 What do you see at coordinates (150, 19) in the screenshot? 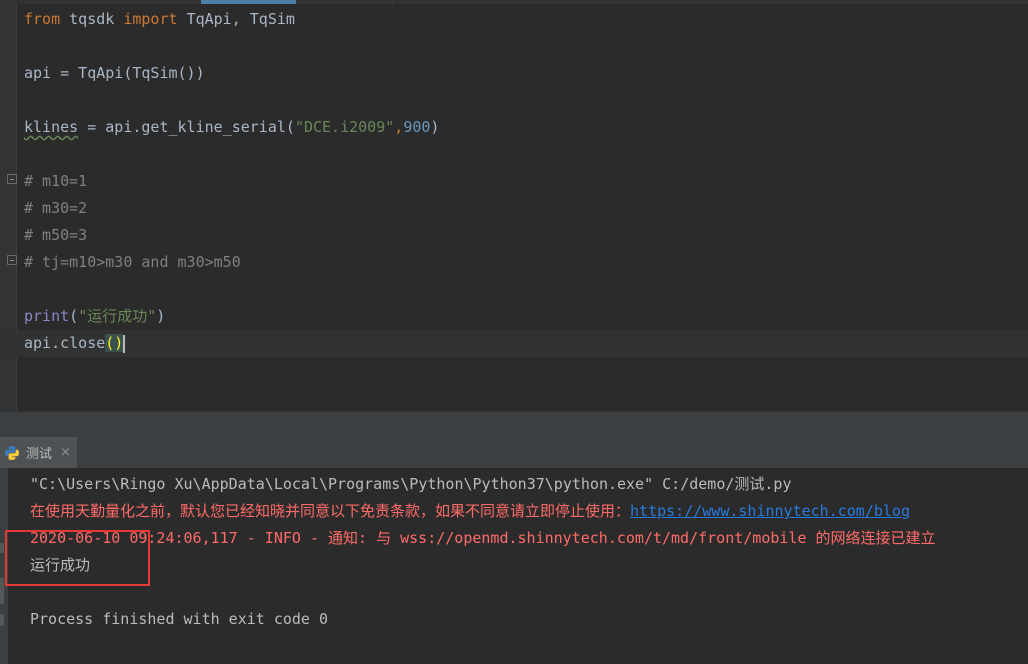
I see `code-token: import` at bounding box center [150, 19].